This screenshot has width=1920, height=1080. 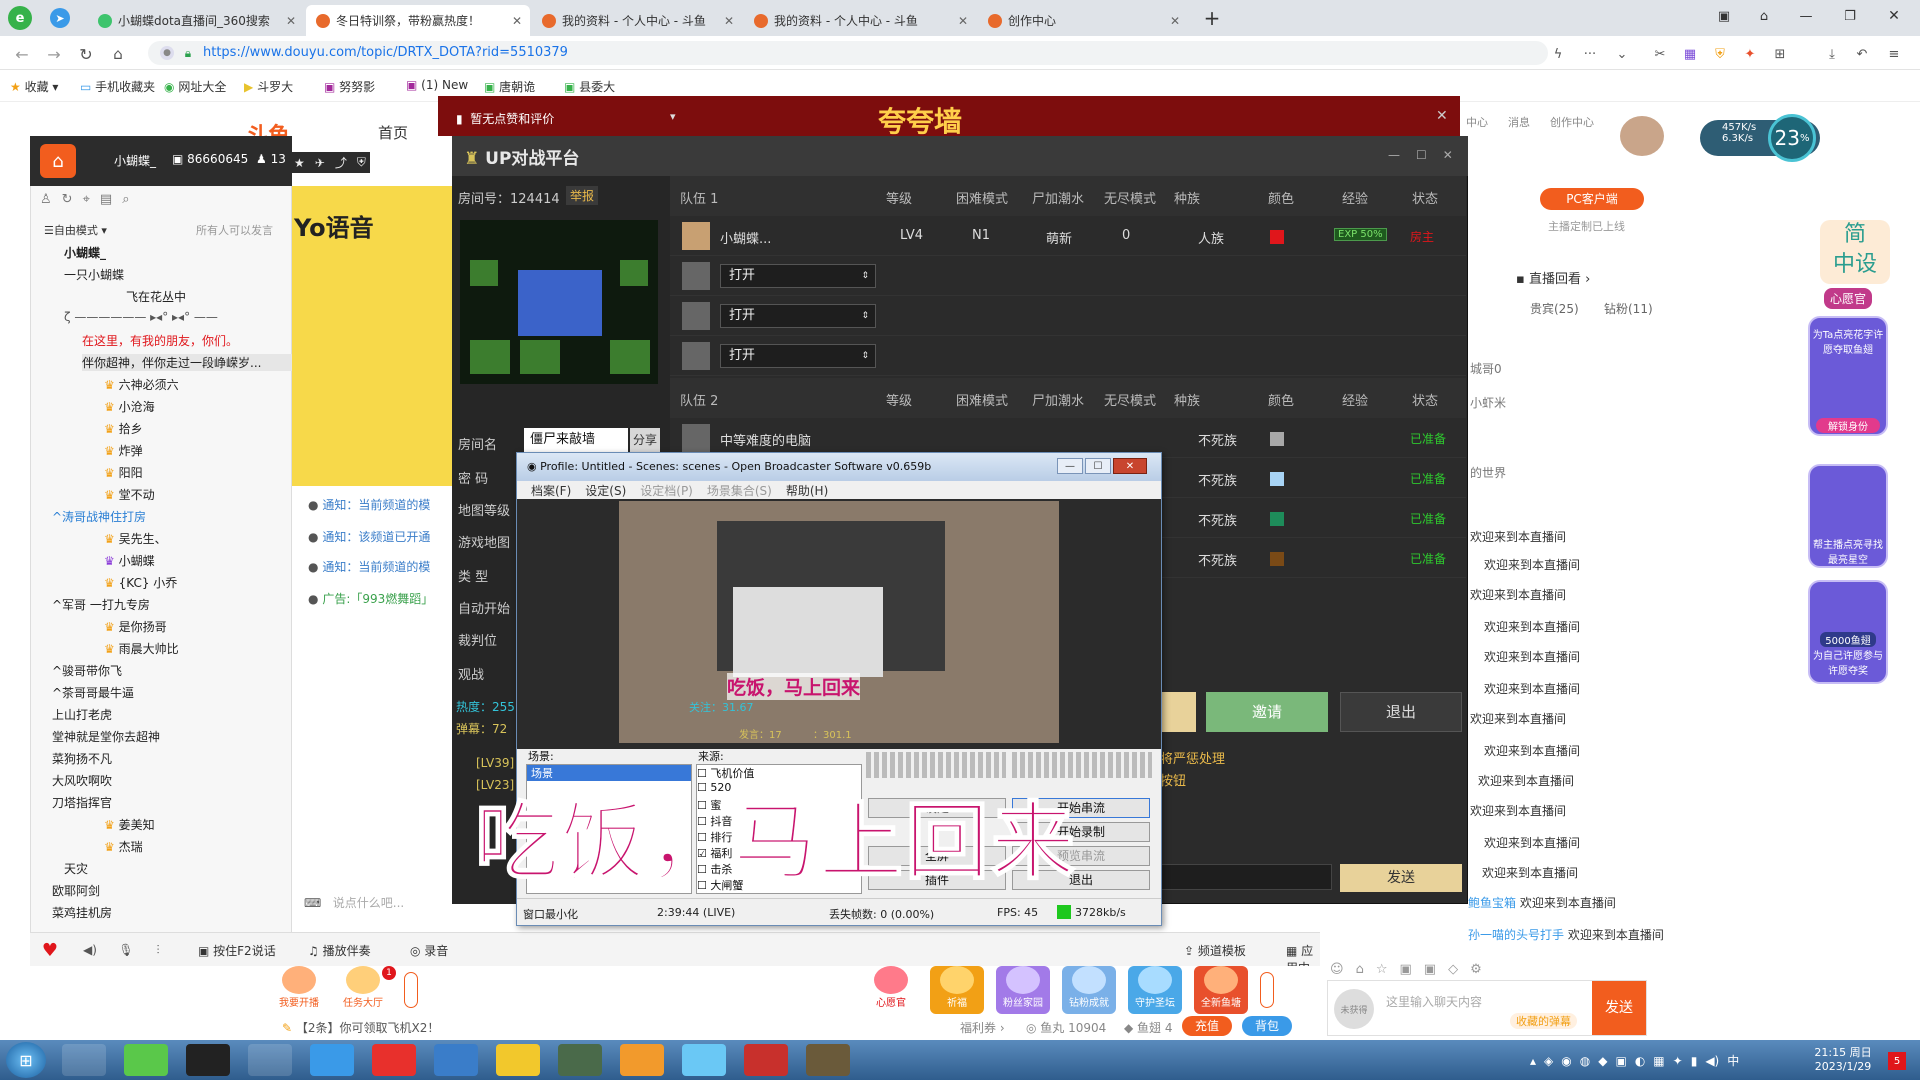 What do you see at coordinates (58, 161) in the screenshot?
I see `room-home-icon: ⌂` at bounding box center [58, 161].